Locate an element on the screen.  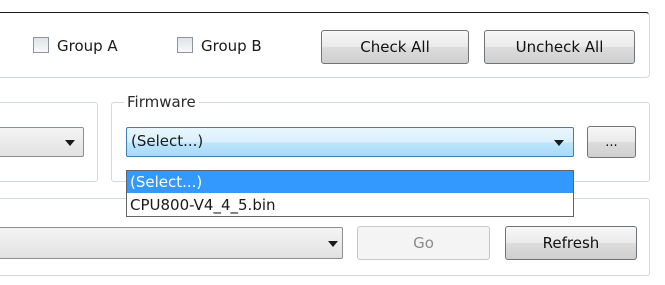
firmware-dropdown-list: (Select...) CPU800-V4_4_5.bin is located at coordinates (350, 193).